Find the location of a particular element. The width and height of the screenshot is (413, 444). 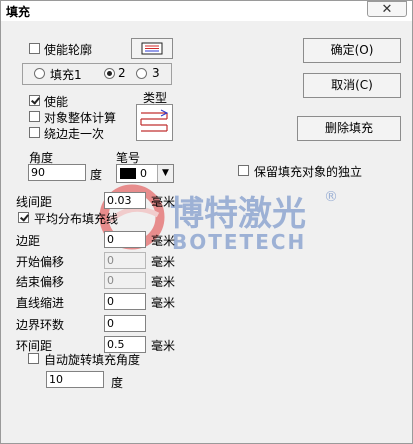

loop-spacing-unit: 毫米 is located at coordinates (163, 346).